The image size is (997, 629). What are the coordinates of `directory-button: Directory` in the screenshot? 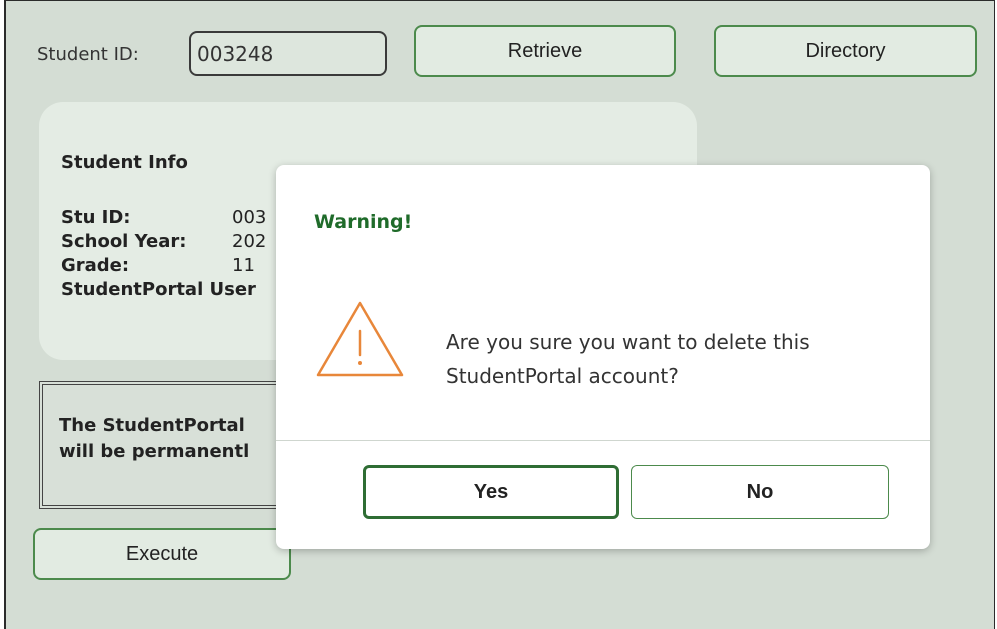 It's located at (845, 51).